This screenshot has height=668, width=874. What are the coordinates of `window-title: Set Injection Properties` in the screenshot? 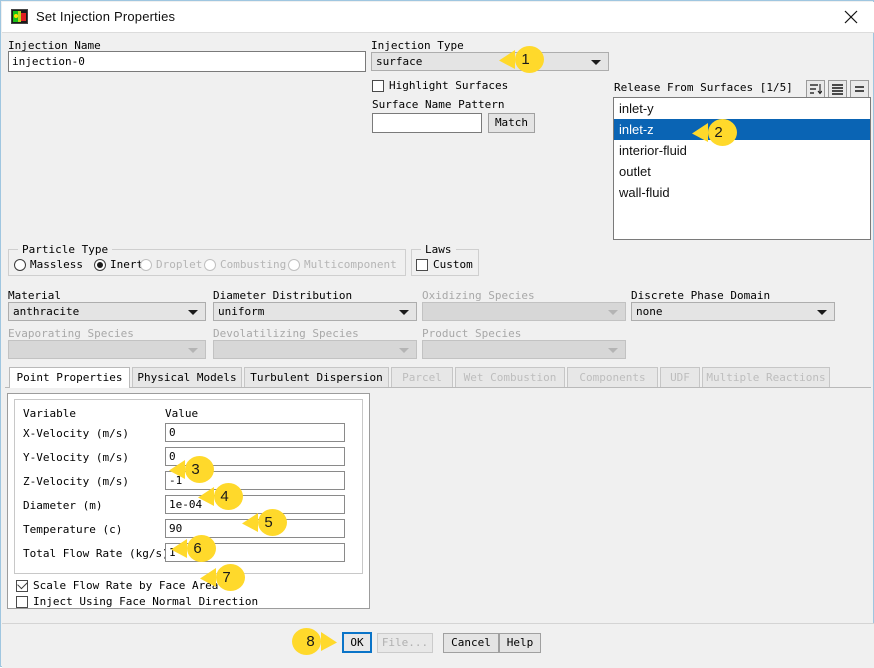 It's located at (106, 16).